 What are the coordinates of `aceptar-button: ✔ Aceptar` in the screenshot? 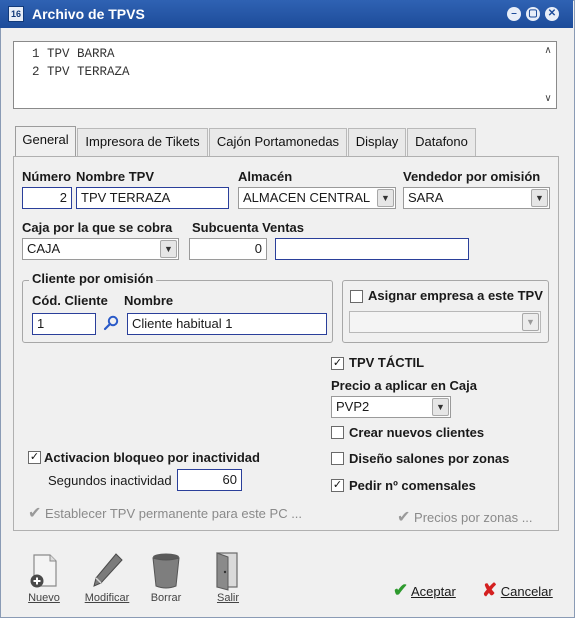 It's located at (424, 590).